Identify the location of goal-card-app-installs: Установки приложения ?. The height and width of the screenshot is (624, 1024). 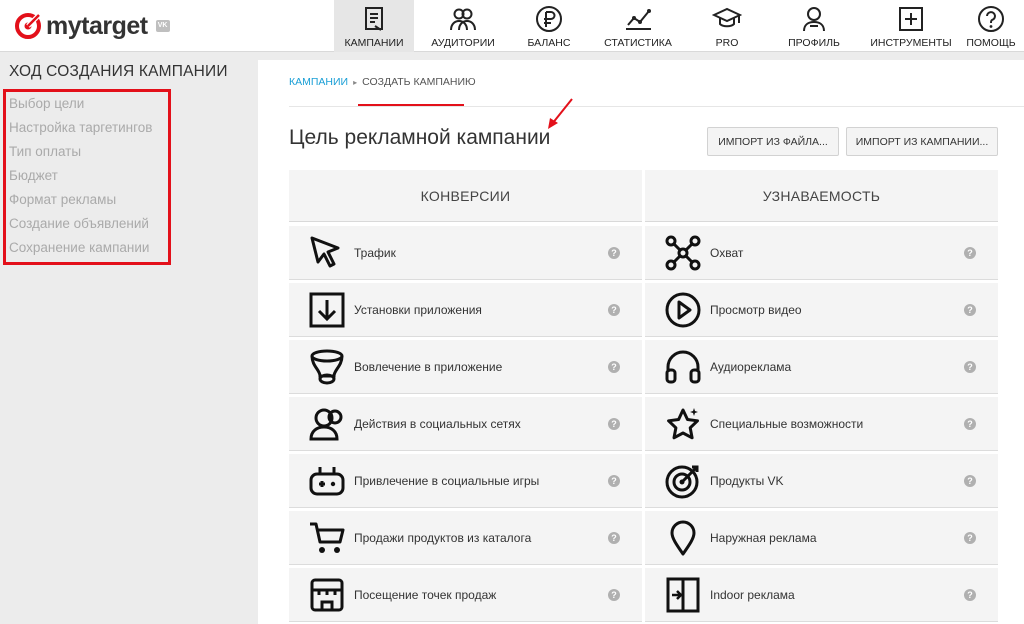
(465, 310).